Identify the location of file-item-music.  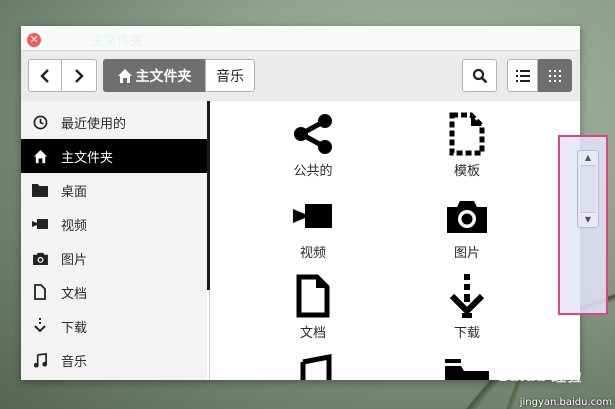
(313, 366).